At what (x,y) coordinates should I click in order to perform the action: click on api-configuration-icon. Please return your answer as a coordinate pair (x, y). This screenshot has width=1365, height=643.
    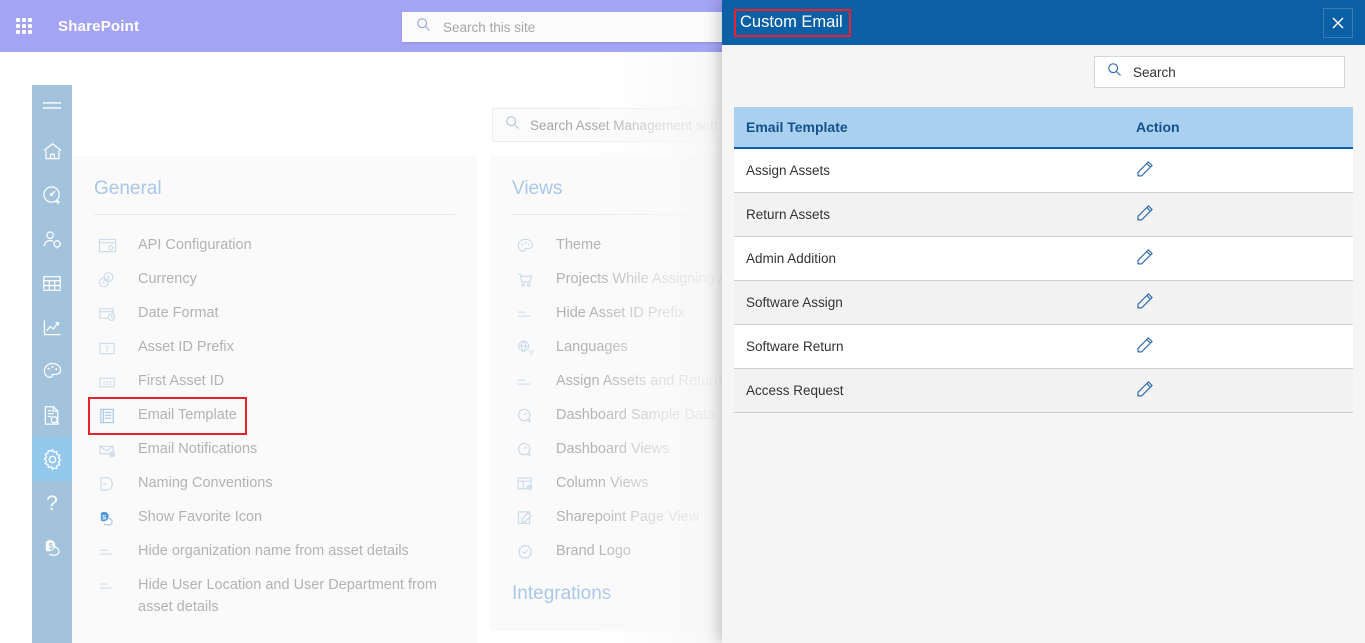
    Looking at the image, I should click on (107, 246).